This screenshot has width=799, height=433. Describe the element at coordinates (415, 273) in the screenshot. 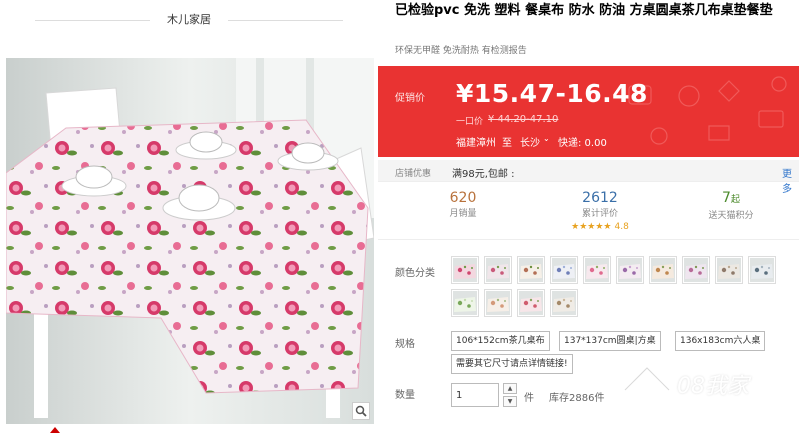

I see `color-label: 颜色分类` at that location.